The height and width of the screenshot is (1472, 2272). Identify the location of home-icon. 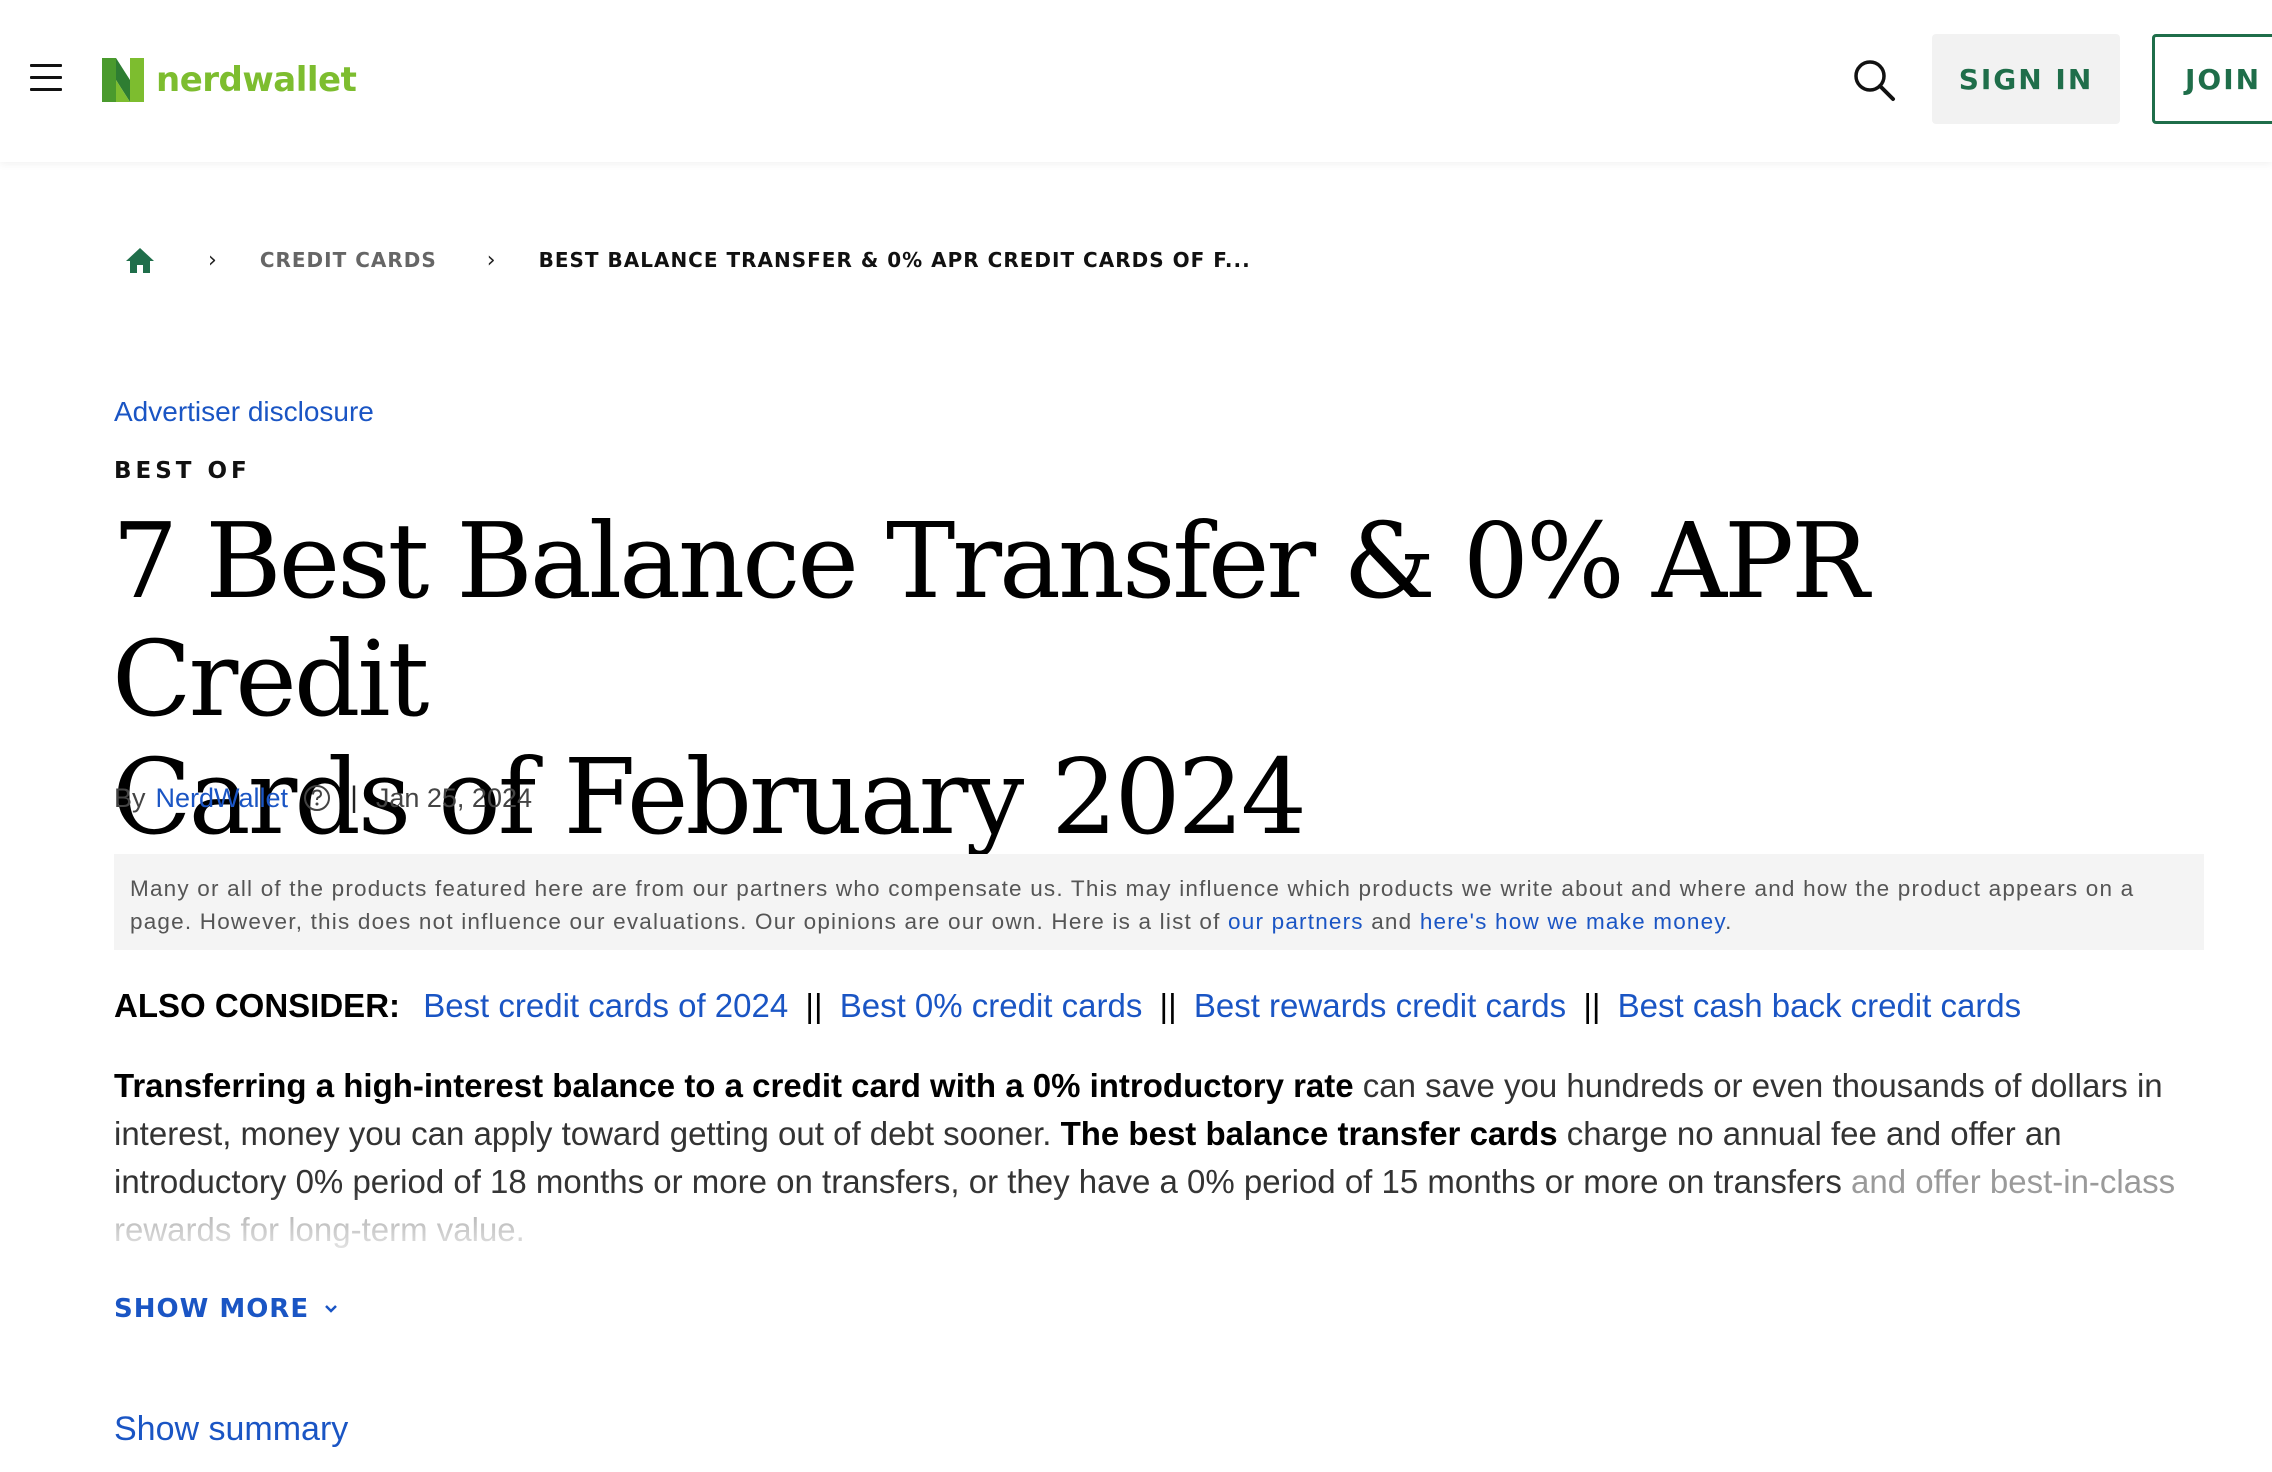
(140, 260).